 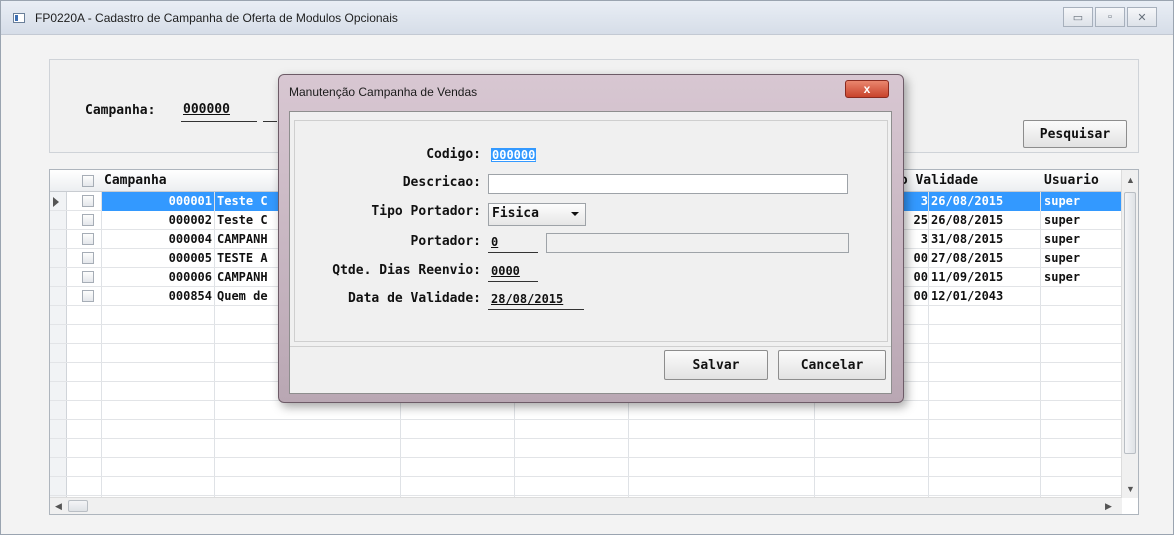 What do you see at coordinates (406, 270) in the screenshot?
I see `dias-reenvio-label: Qtde. Dias Reenvio:` at bounding box center [406, 270].